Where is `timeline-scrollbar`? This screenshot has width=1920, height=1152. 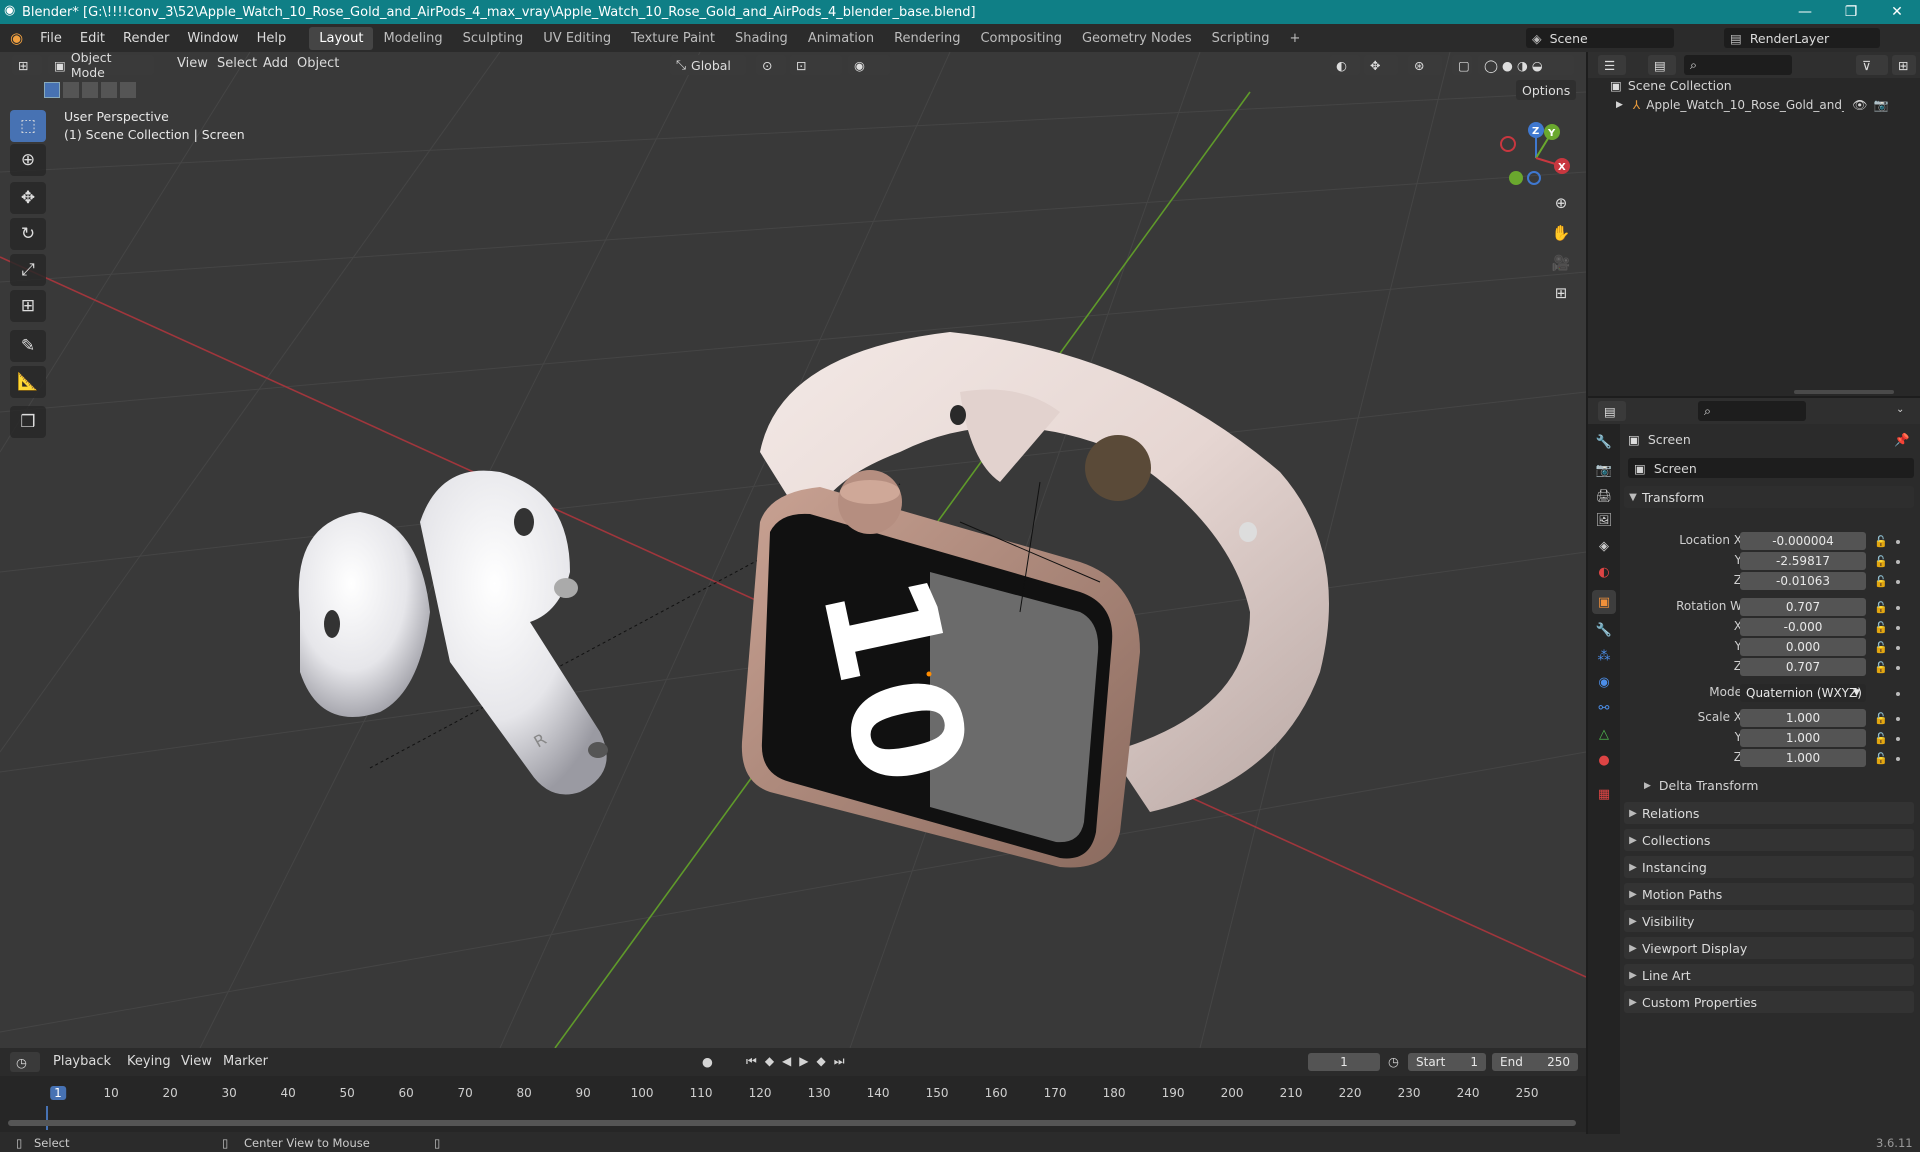 timeline-scrollbar is located at coordinates (792, 1123).